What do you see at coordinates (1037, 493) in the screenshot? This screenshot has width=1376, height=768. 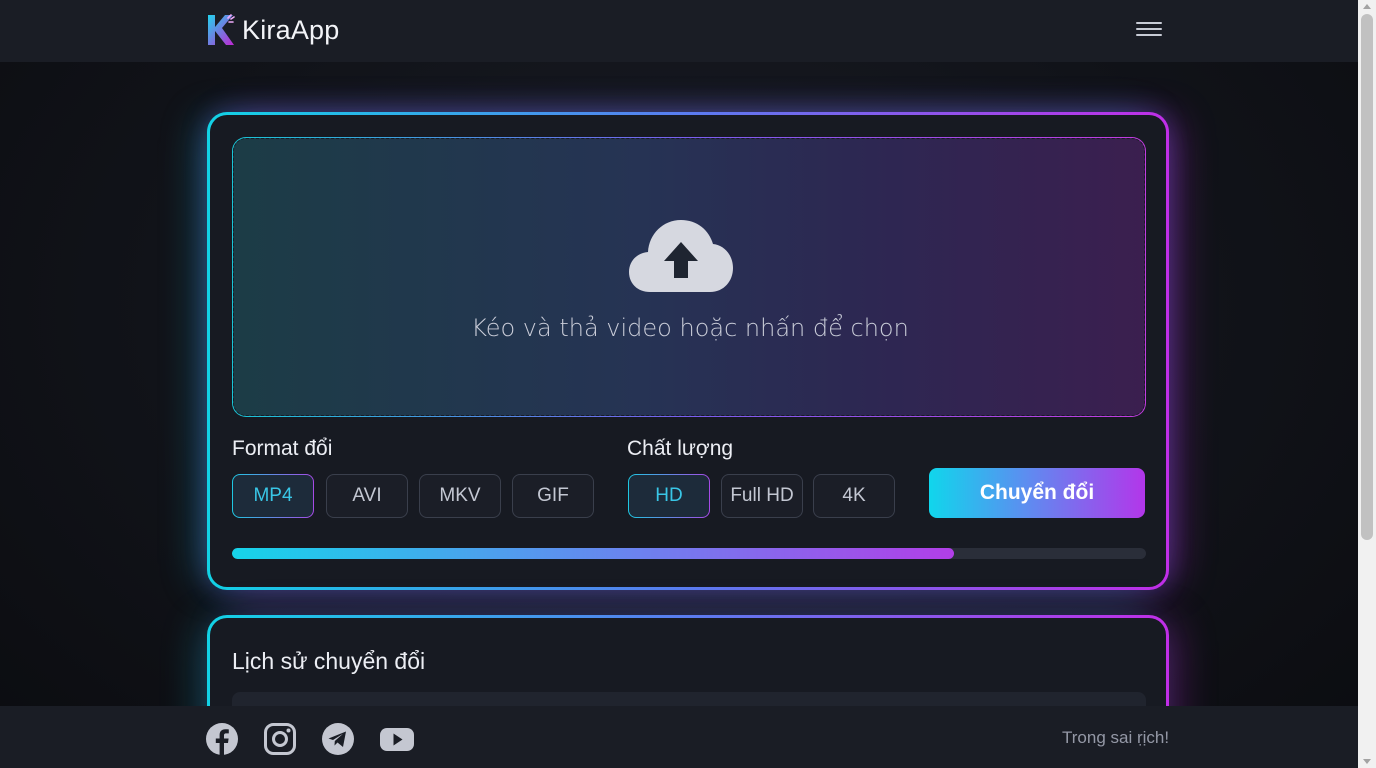 I see `convert-button: Chuyển đổi` at bounding box center [1037, 493].